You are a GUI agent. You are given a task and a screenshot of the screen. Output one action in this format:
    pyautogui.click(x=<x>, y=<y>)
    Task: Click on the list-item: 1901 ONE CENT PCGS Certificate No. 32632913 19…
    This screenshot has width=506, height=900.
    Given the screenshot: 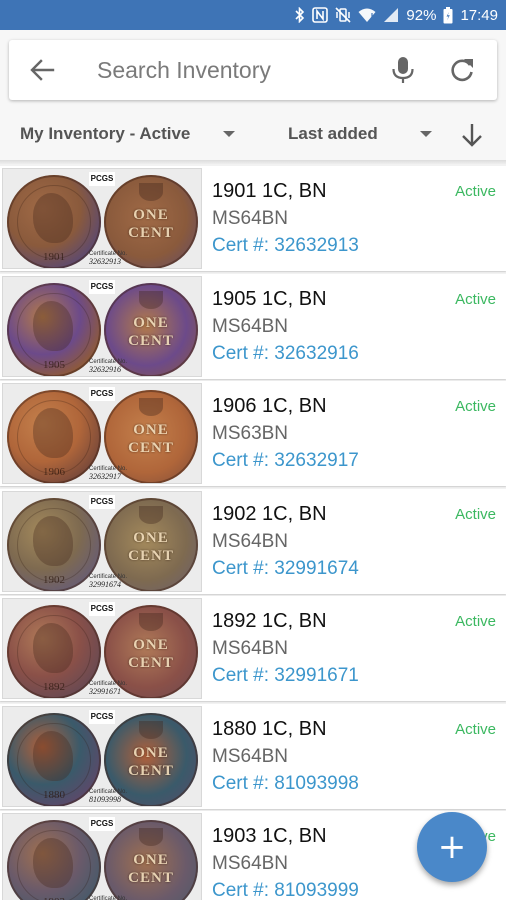 What is the action you would take?
    pyautogui.click(x=253, y=218)
    